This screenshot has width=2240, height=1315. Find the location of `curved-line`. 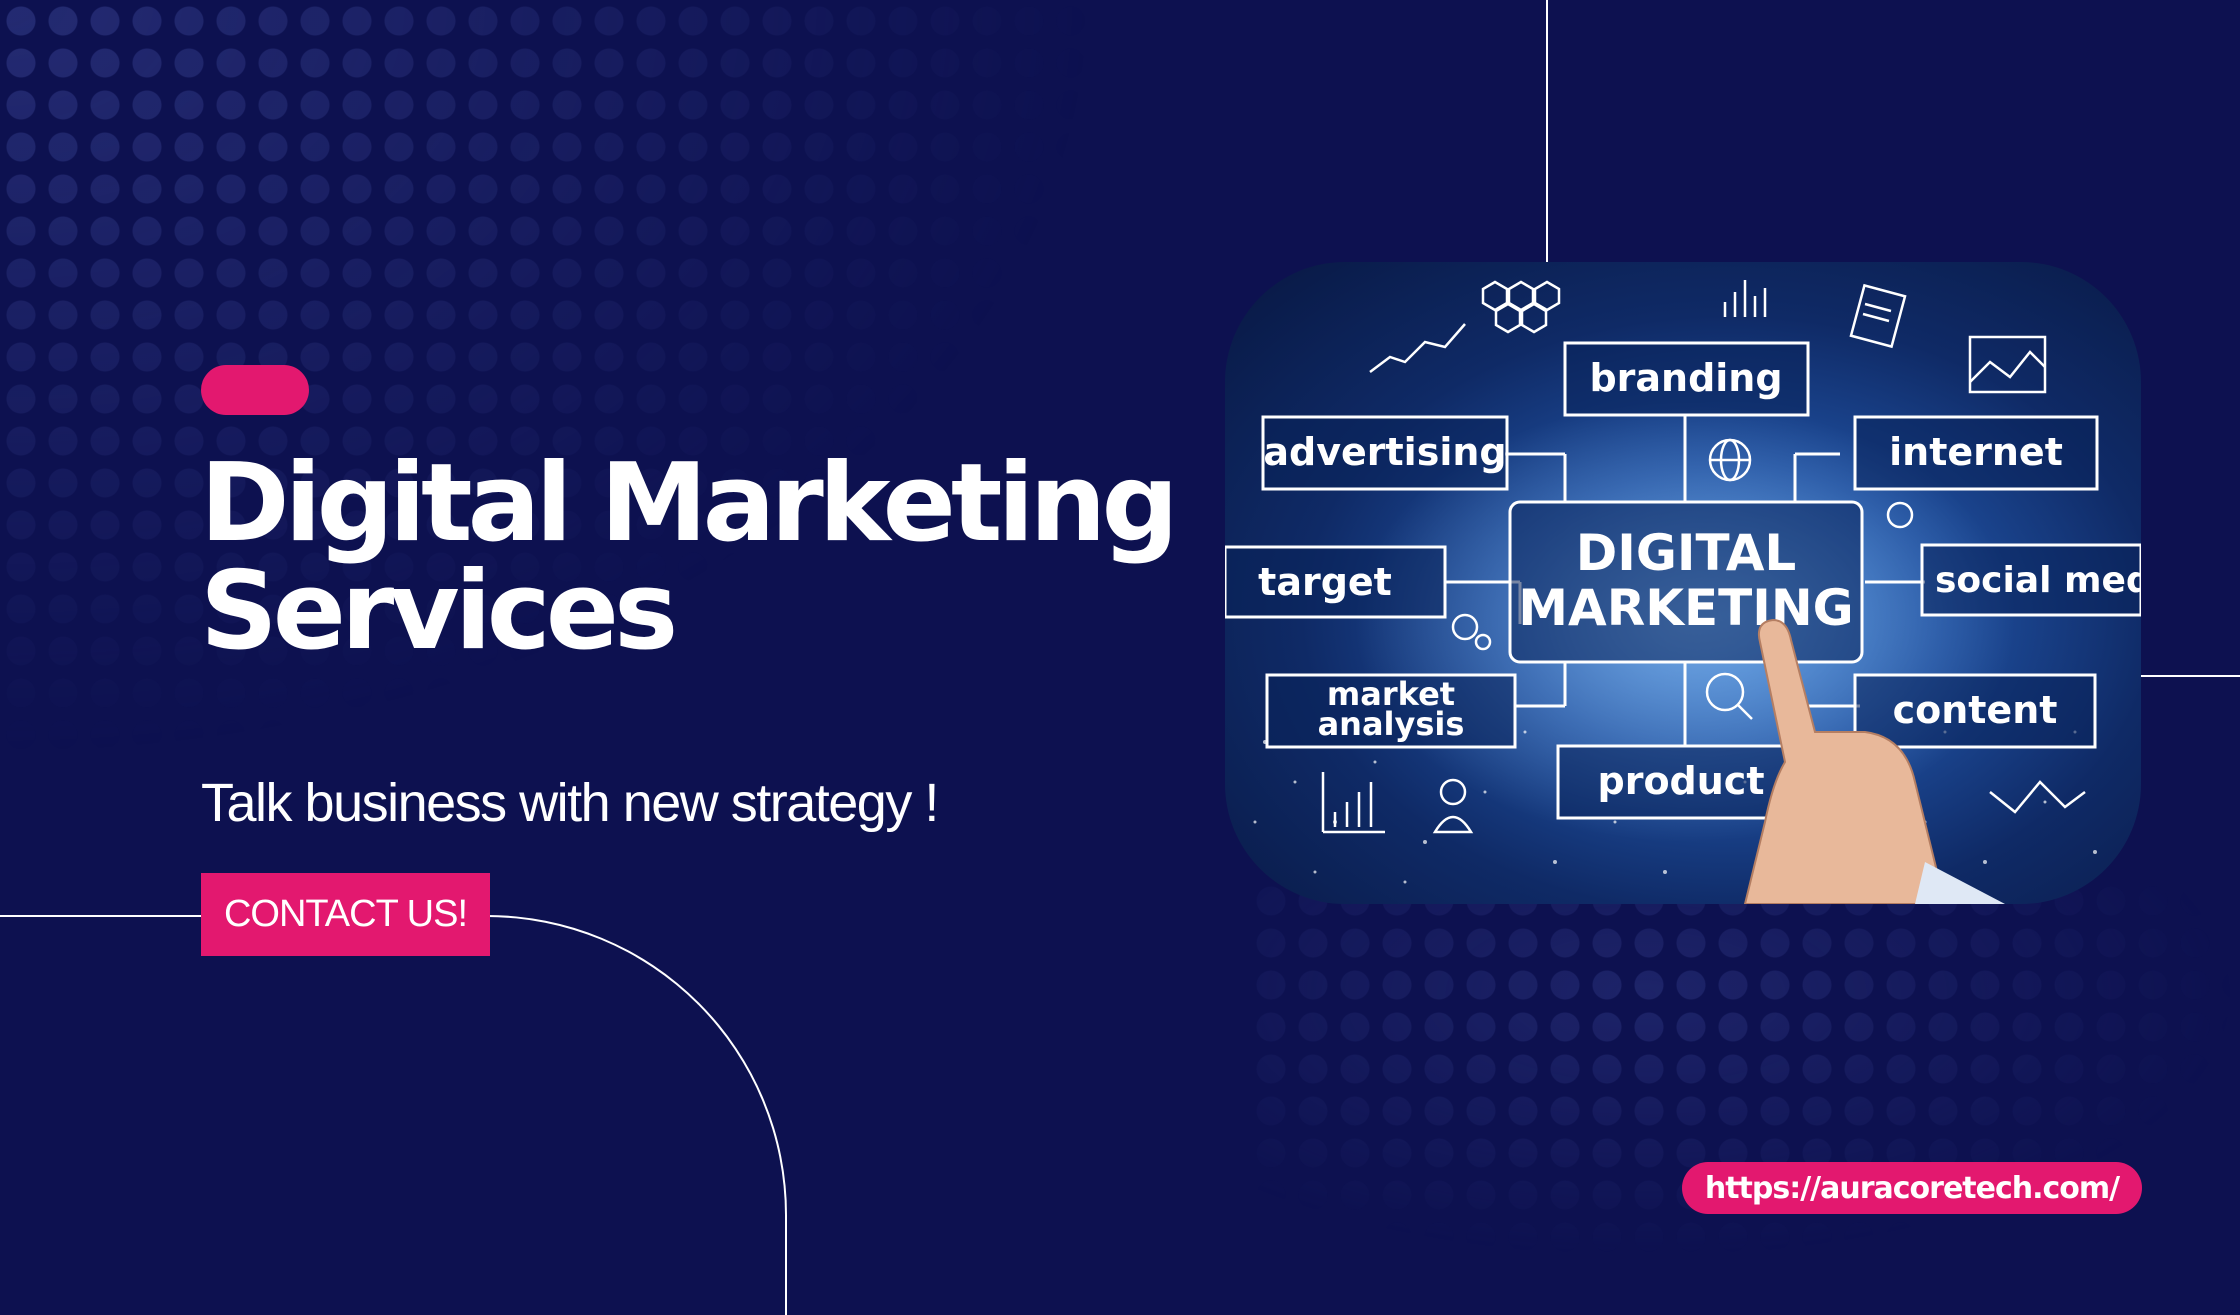

curved-line is located at coordinates (637, 1115).